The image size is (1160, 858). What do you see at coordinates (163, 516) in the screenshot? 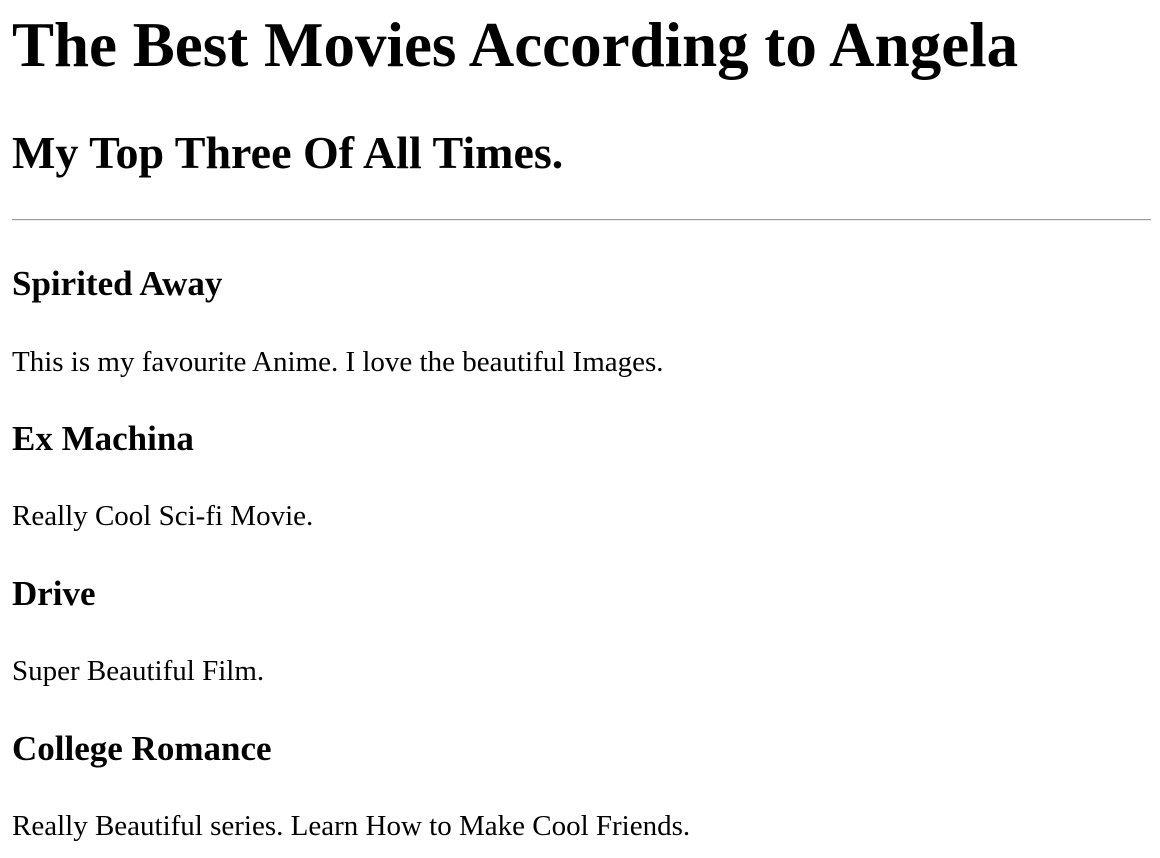
I see `movie-description: Really Cool Sci-fi Movie.` at bounding box center [163, 516].